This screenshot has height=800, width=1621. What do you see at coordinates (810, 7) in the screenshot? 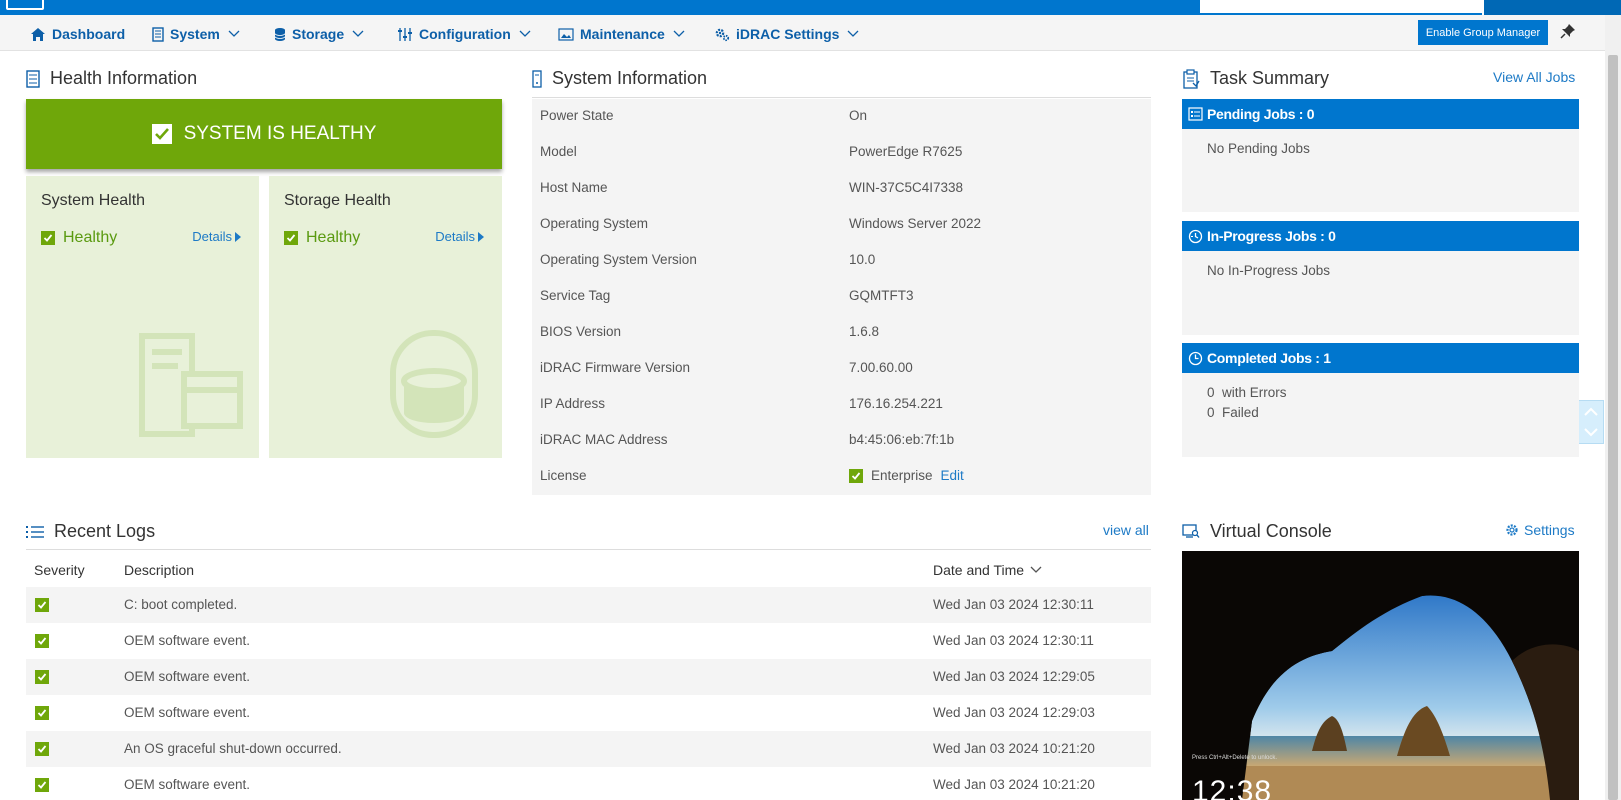
I see `top-banner` at bounding box center [810, 7].